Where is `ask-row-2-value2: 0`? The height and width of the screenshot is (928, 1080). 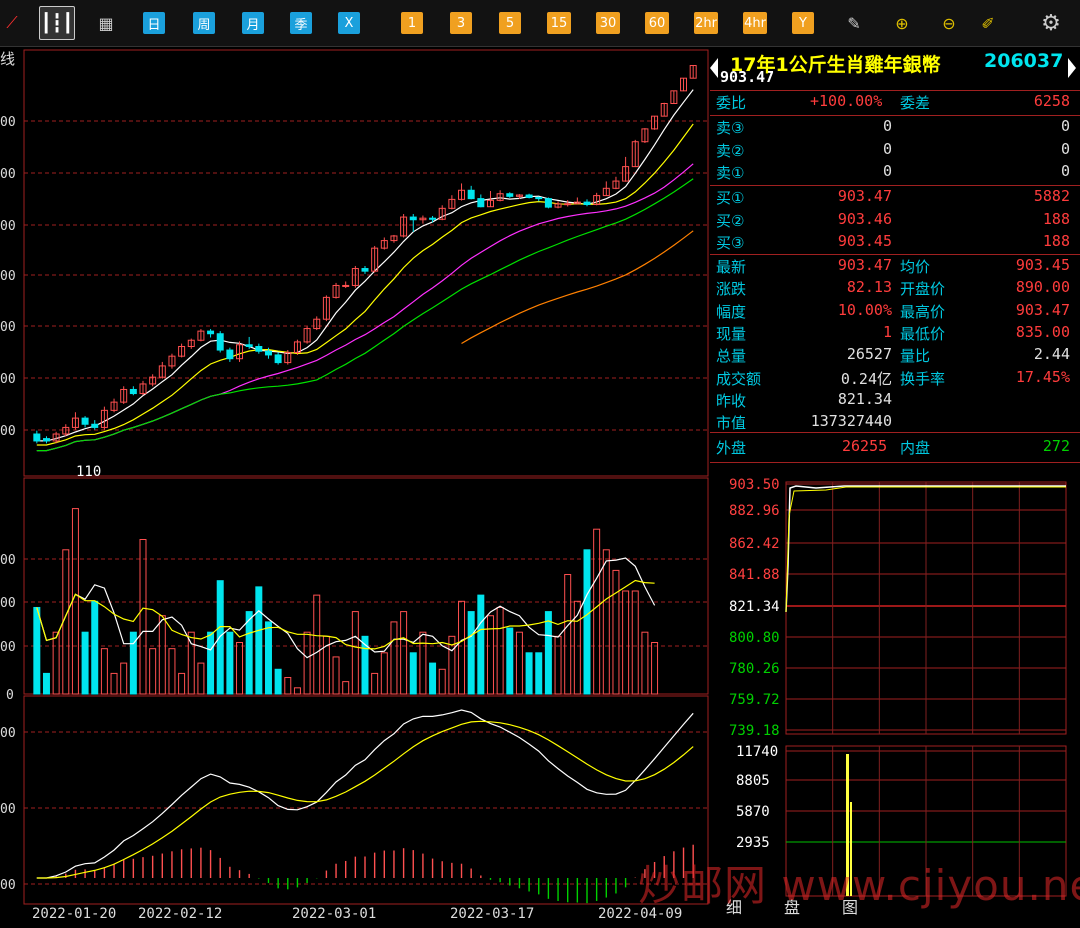 ask-row-2-value2: 0 is located at coordinates (1065, 148).